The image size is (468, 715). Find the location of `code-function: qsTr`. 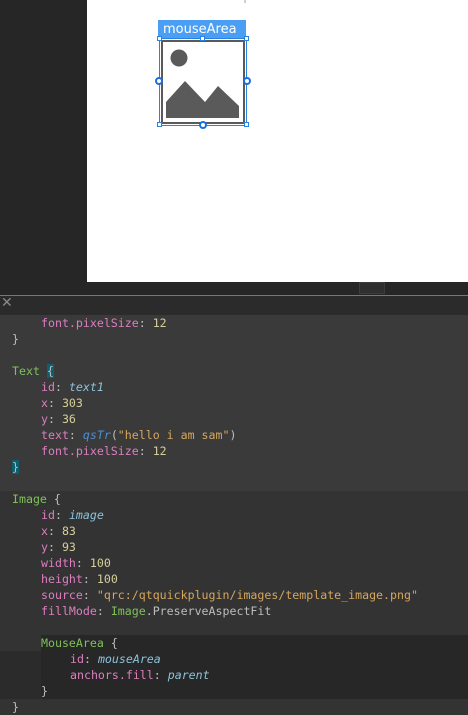

code-function: qsTr is located at coordinates (96, 435).